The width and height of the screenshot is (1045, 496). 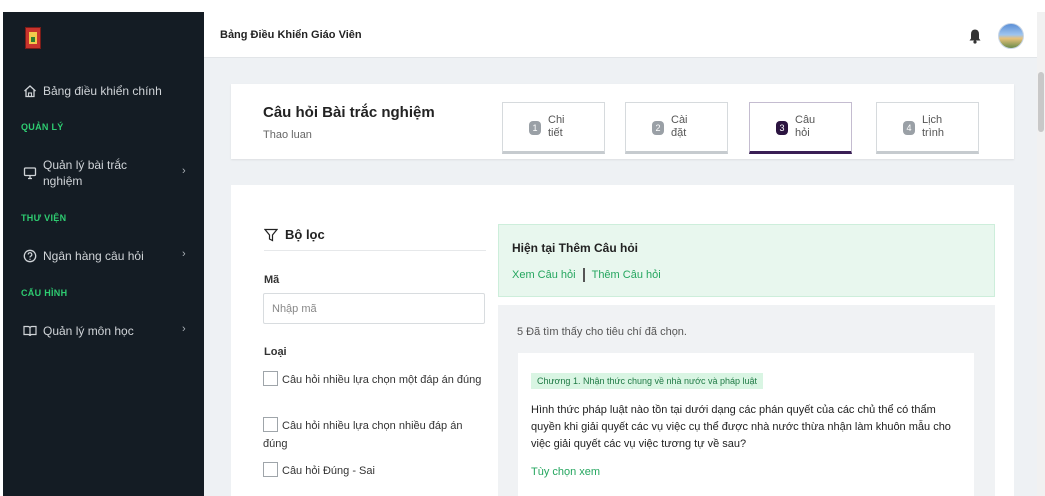 I want to click on avatar, so click(x=1011, y=36).